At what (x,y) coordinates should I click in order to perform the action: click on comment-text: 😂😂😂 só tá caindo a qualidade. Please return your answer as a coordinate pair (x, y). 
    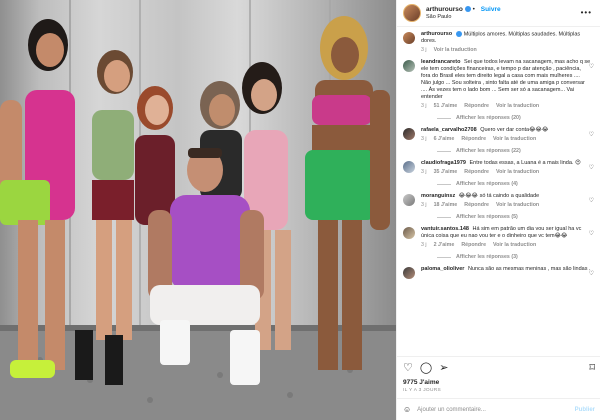
    Looking at the image, I should click on (499, 196).